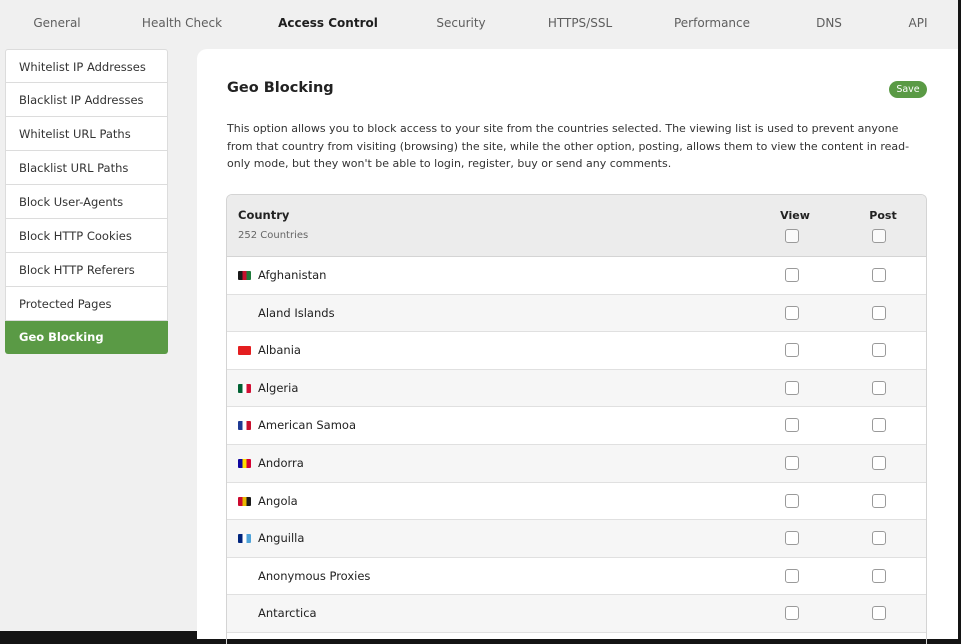  What do you see at coordinates (576, 226) in the screenshot?
I see `table-header: Country 252 Countries View Post` at bounding box center [576, 226].